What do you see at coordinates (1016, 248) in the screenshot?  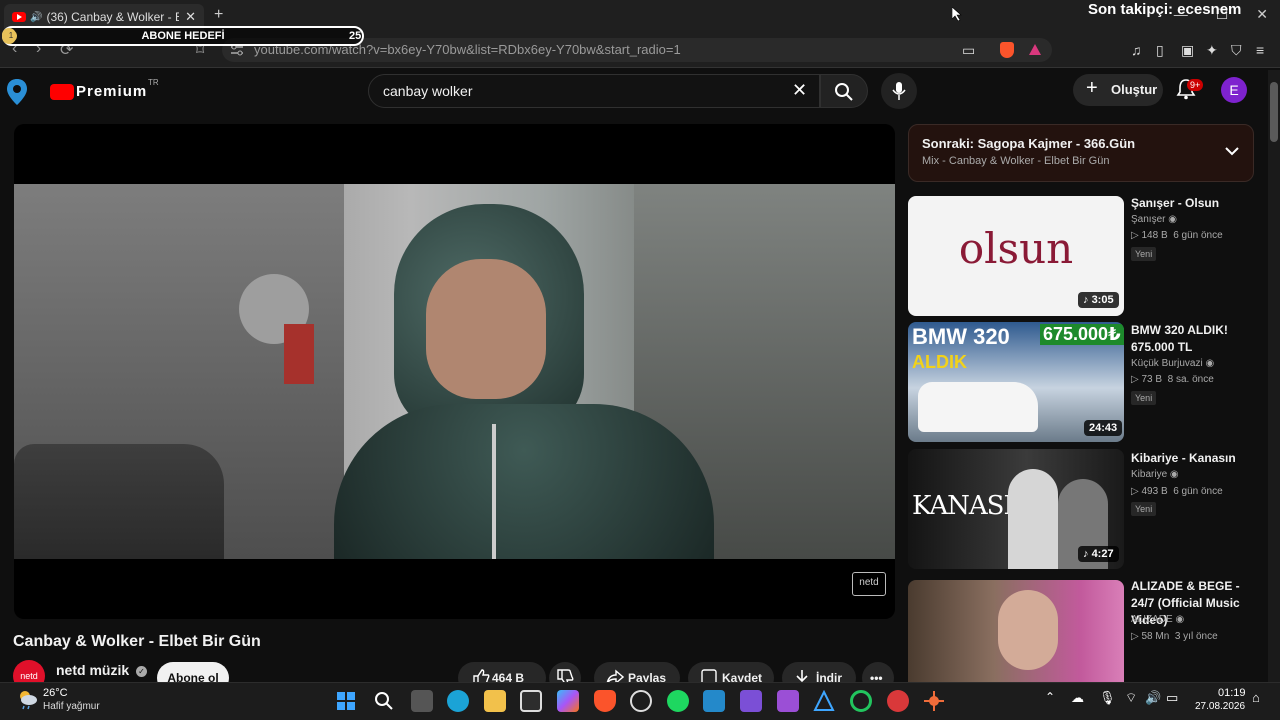 I see `thumbnail-text: olsun` at bounding box center [1016, 248].